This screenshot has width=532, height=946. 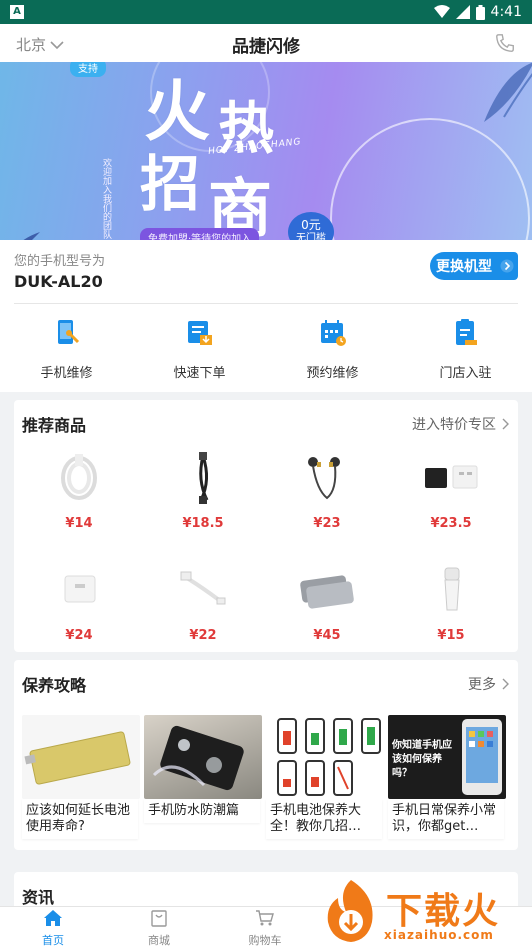 What do you see at coordinates (265, 918) in the screenshot?
I see `cart-icon` at bounding box center [265, 918].